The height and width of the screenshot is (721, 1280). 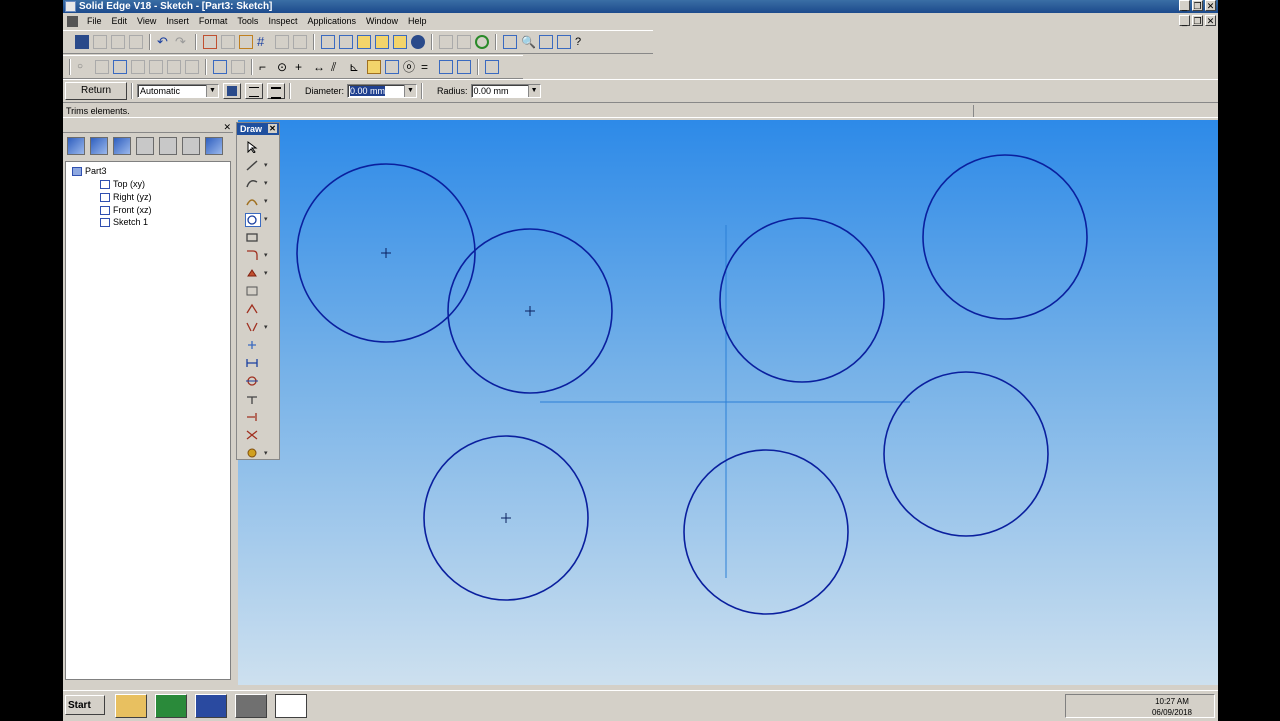 What do you see at coordinates (300, 42) in the screenshot?
I see `constraint-icon` at bounding box center [300, 42].